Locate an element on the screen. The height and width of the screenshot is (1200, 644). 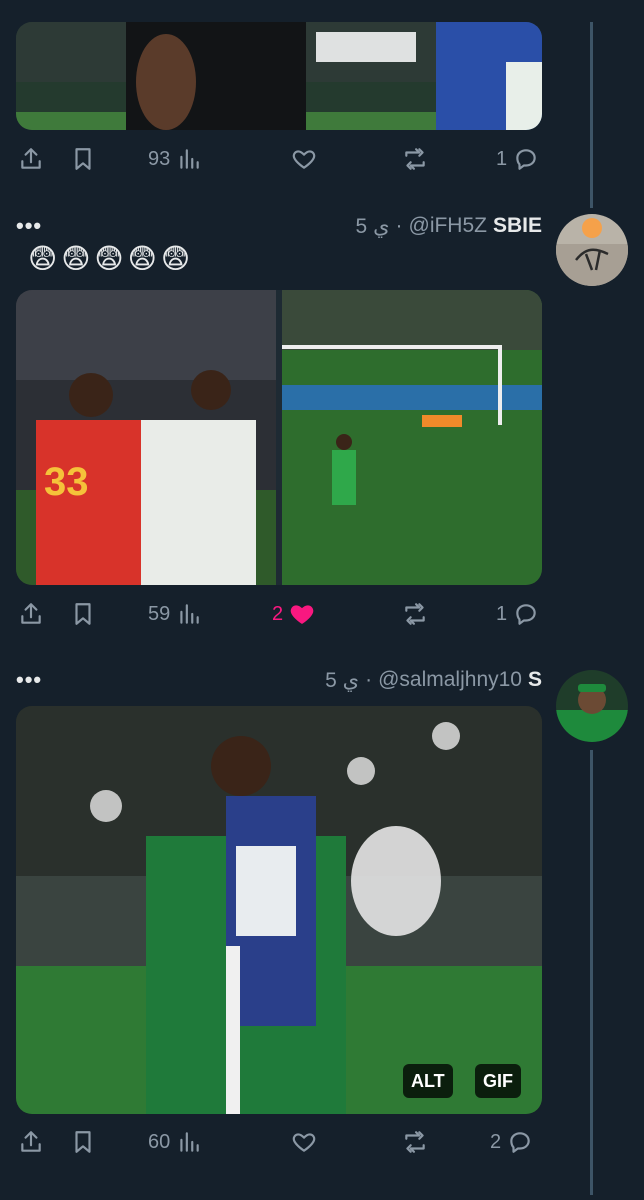
views-button: 59 is located at coordinates (175, 614).